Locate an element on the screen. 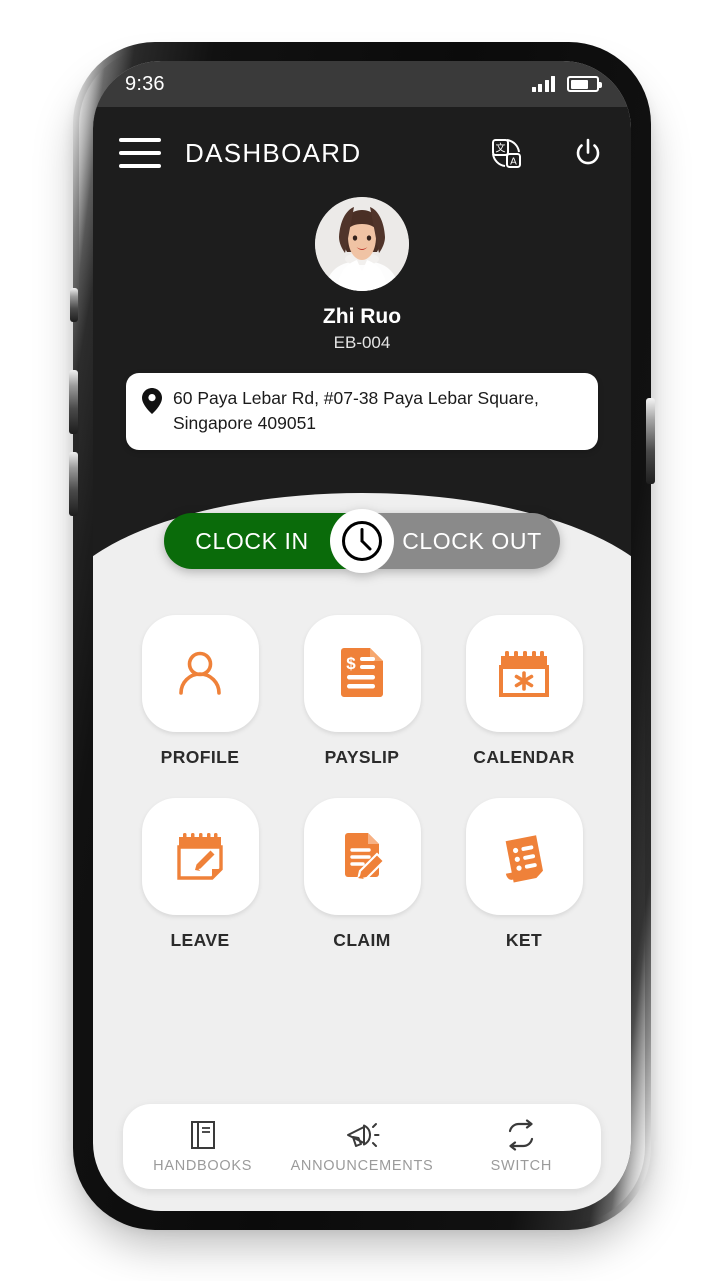  page-title: DASHBOARD is located at coordinates (273, 152).